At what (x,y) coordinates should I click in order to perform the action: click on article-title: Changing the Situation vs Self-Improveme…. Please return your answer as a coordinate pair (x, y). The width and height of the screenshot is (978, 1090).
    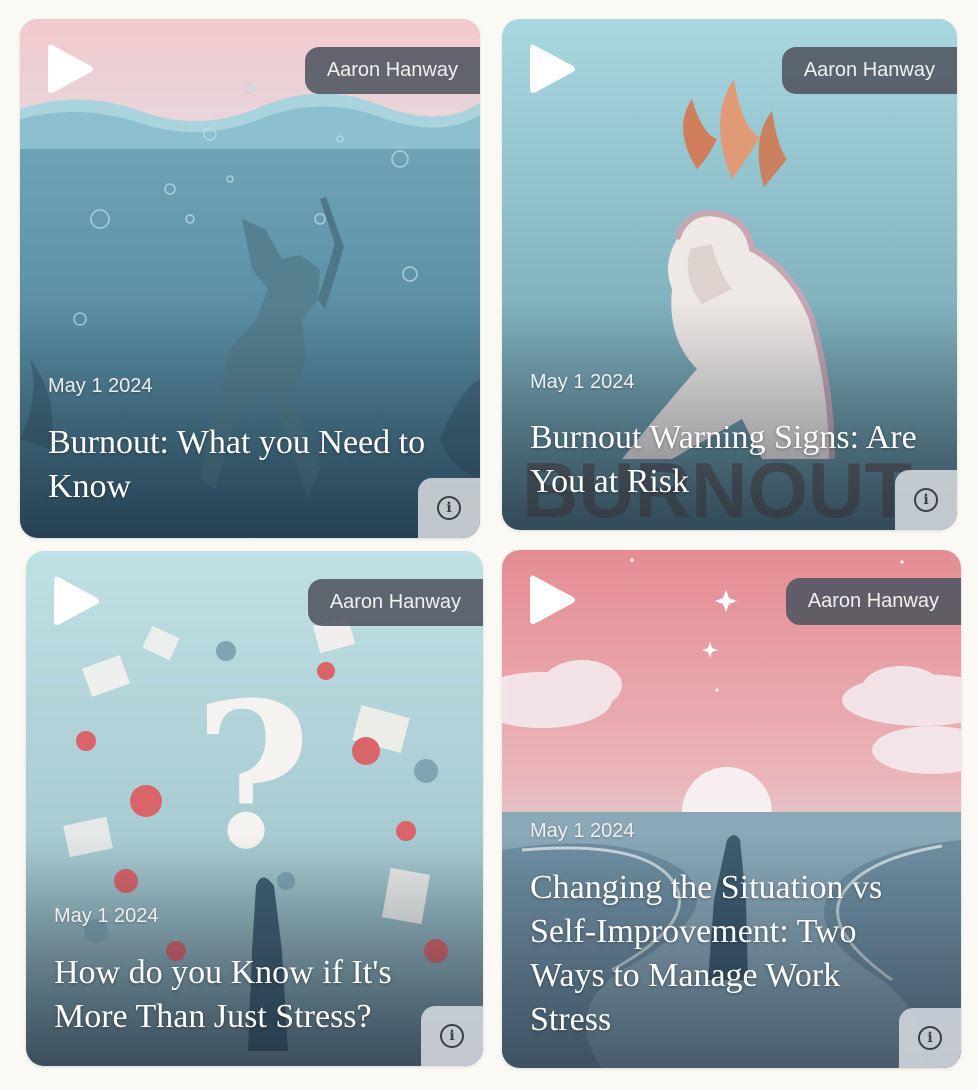
    Looking at the image, I should click on (725, 954).